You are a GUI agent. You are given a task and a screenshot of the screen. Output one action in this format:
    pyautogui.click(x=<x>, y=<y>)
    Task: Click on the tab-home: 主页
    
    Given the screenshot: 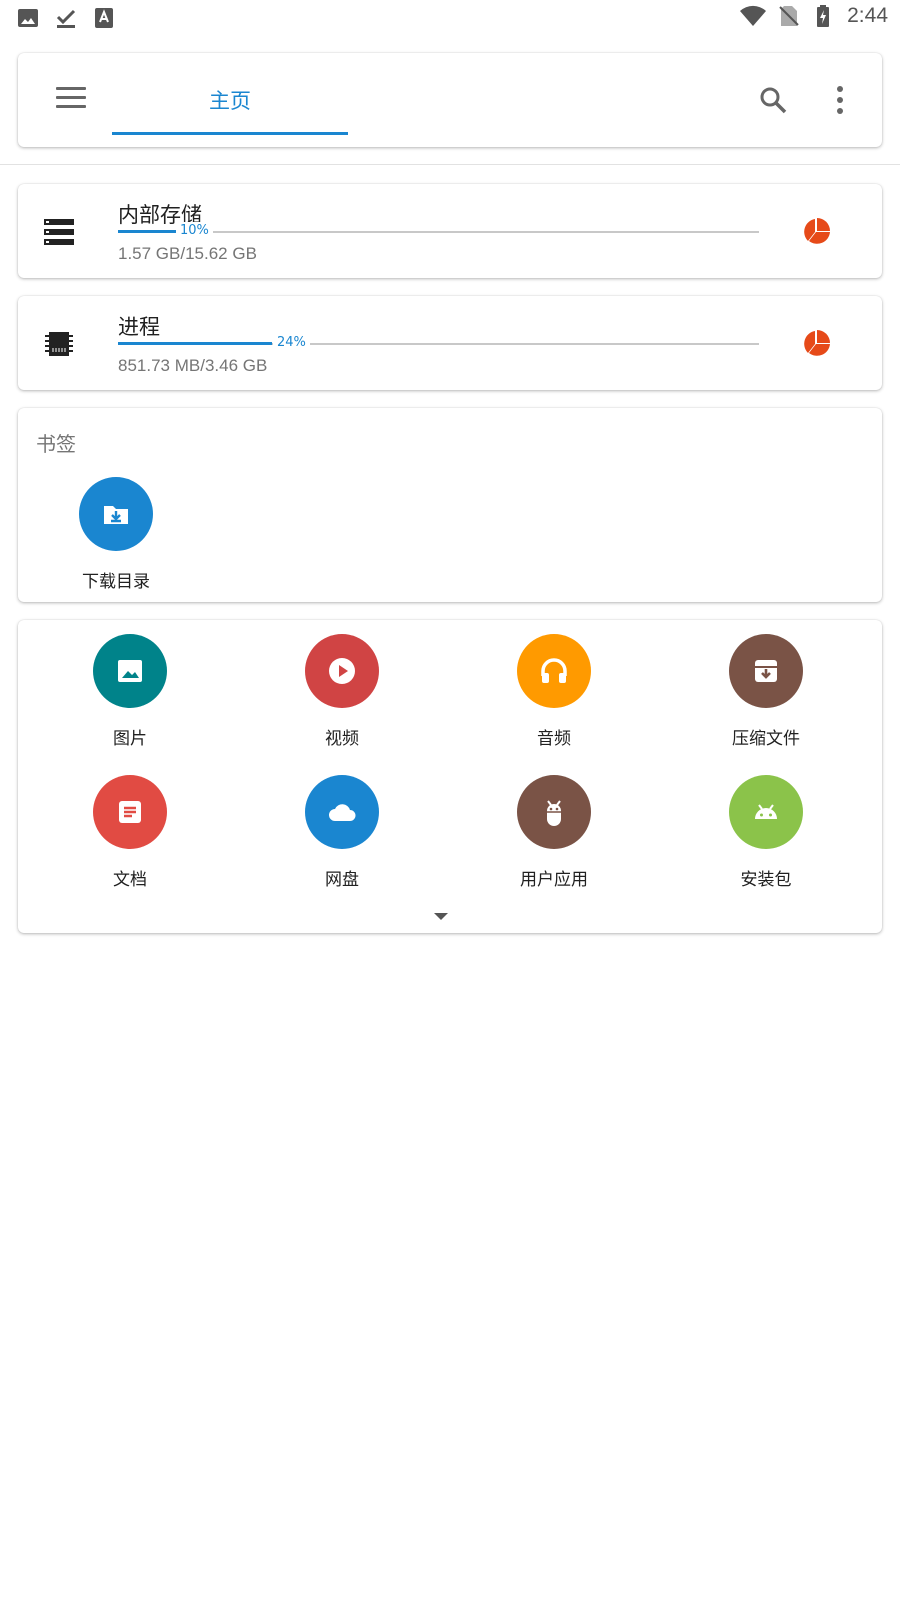 What is the action you would take?
    pyautogui.click(x=230, y=94)
    